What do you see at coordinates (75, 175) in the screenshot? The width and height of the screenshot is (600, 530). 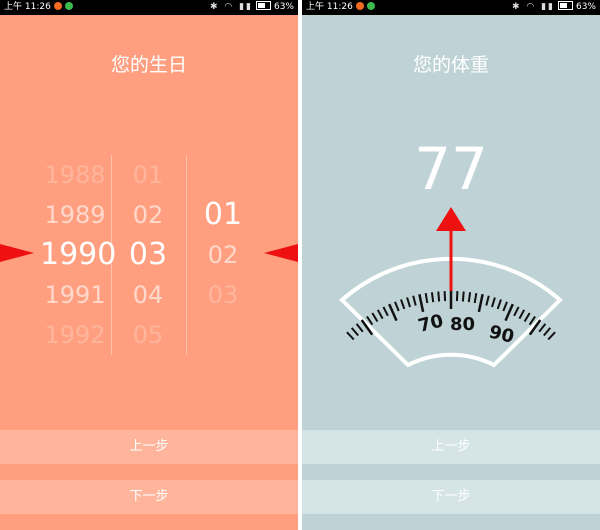 I see `year-option: 1988` at bounding box center [75, 175].